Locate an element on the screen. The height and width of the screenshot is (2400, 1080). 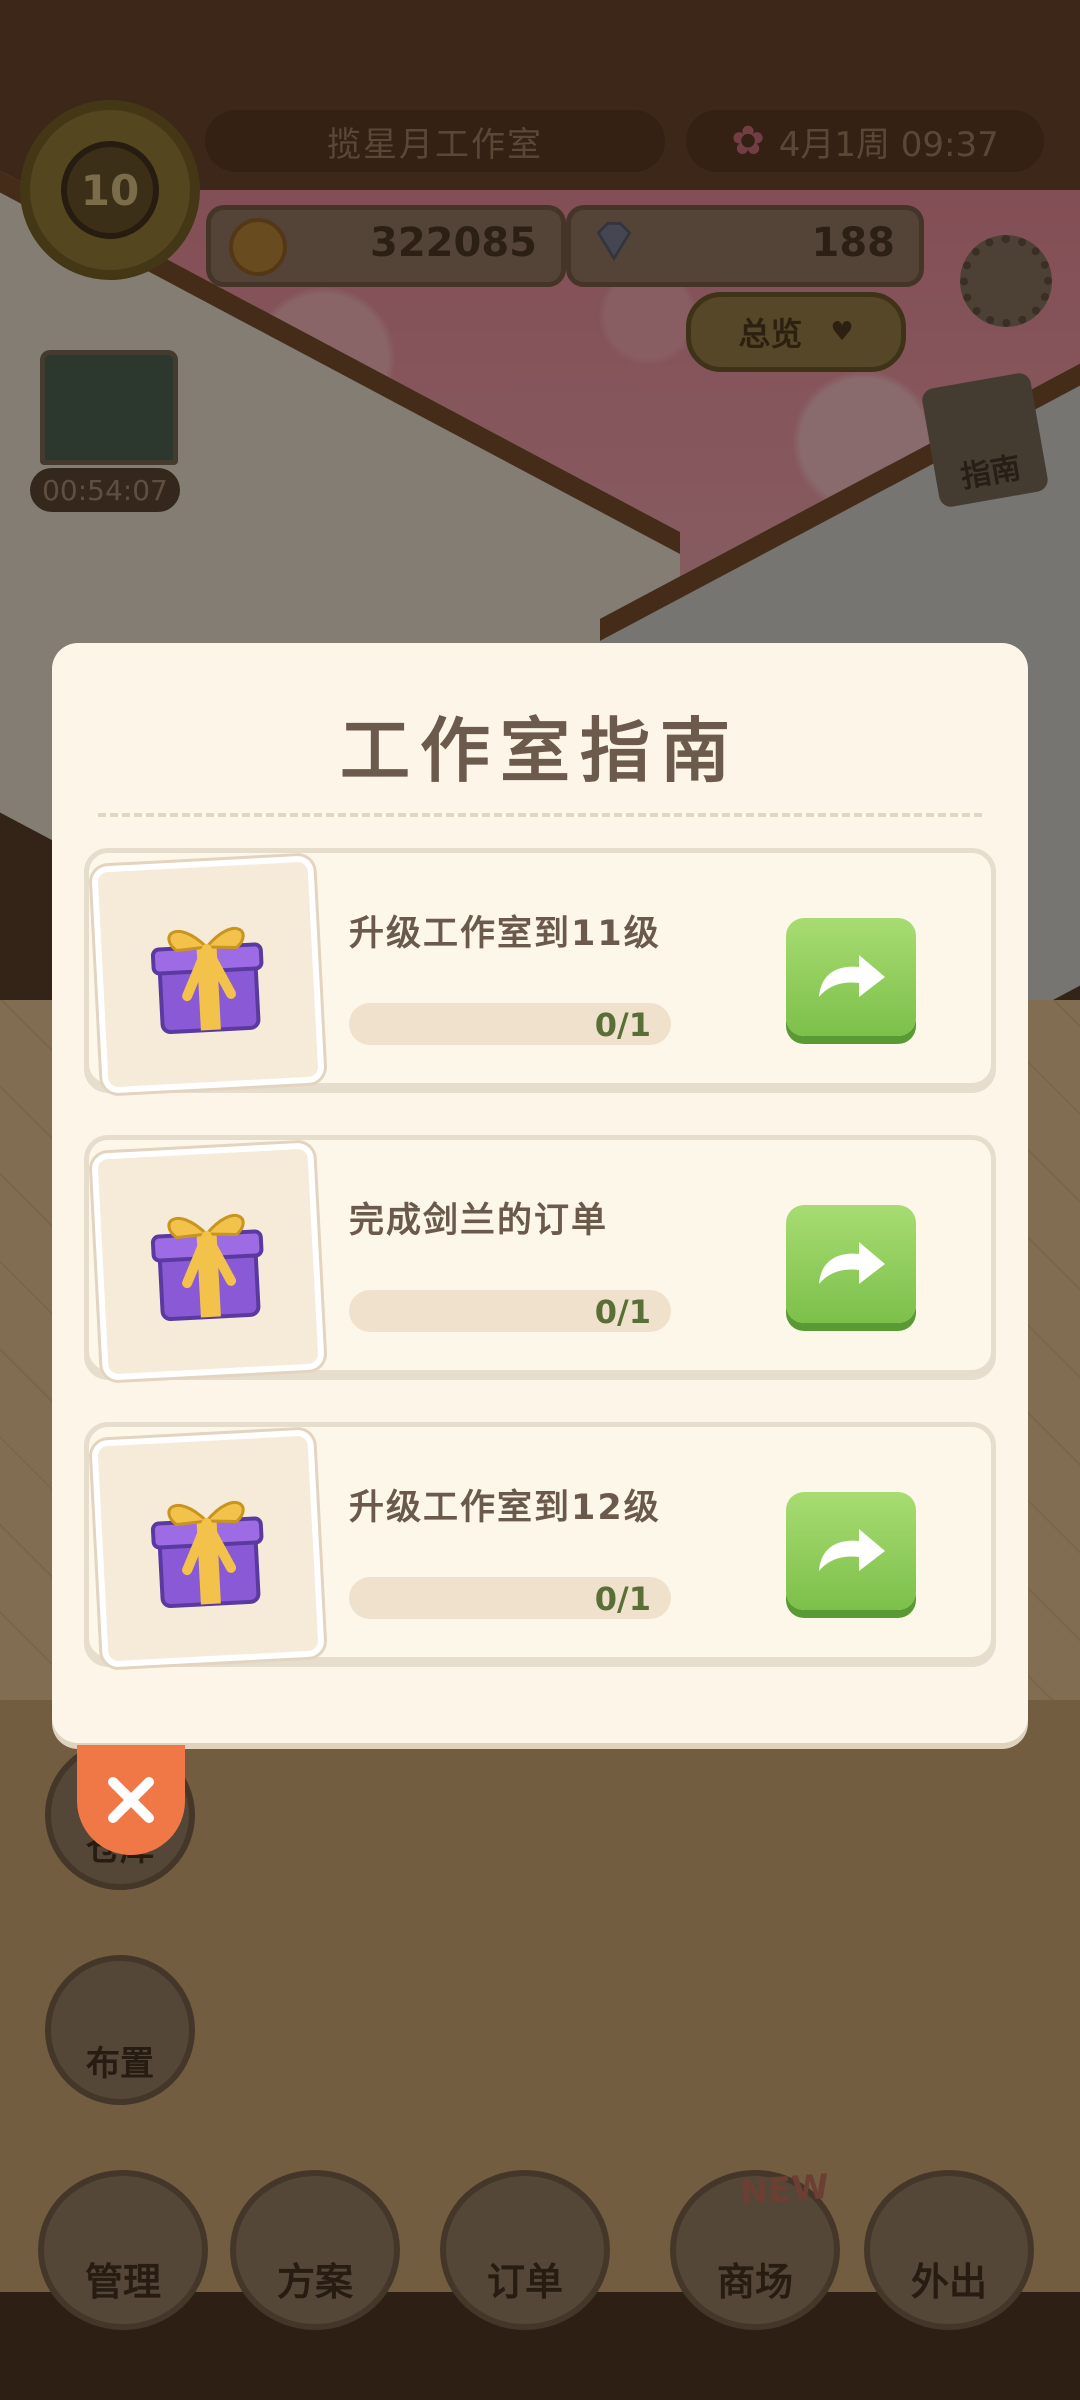
task-label: 完成剑兰的订单 is located at coordinates (479, 1221).